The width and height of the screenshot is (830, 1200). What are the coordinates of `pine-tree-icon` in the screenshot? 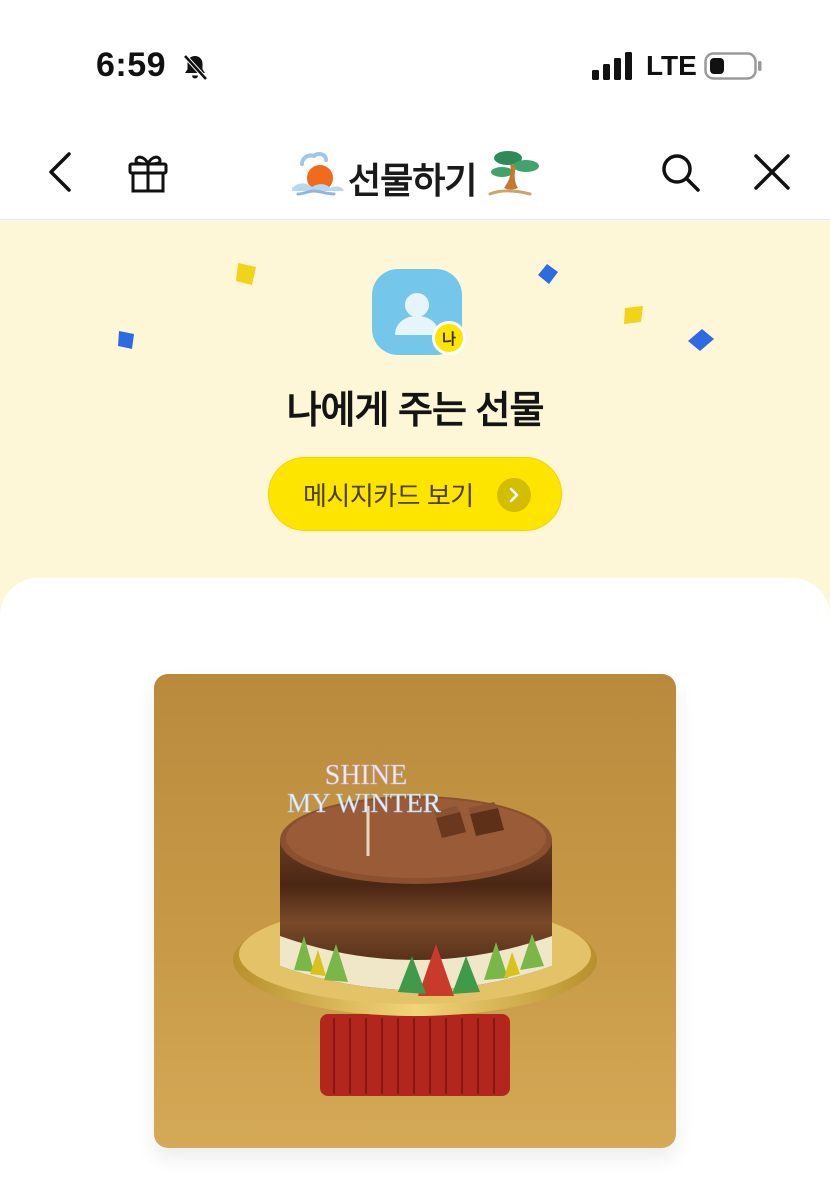 It's located at (513, 173).